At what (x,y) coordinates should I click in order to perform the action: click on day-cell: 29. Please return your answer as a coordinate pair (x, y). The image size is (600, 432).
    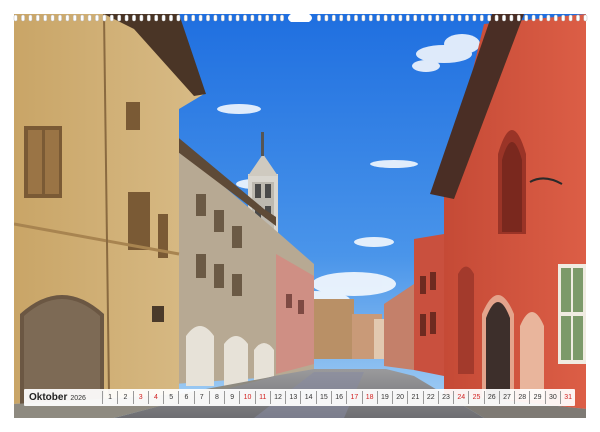
    Looking at the image, I should click on (536, 397).